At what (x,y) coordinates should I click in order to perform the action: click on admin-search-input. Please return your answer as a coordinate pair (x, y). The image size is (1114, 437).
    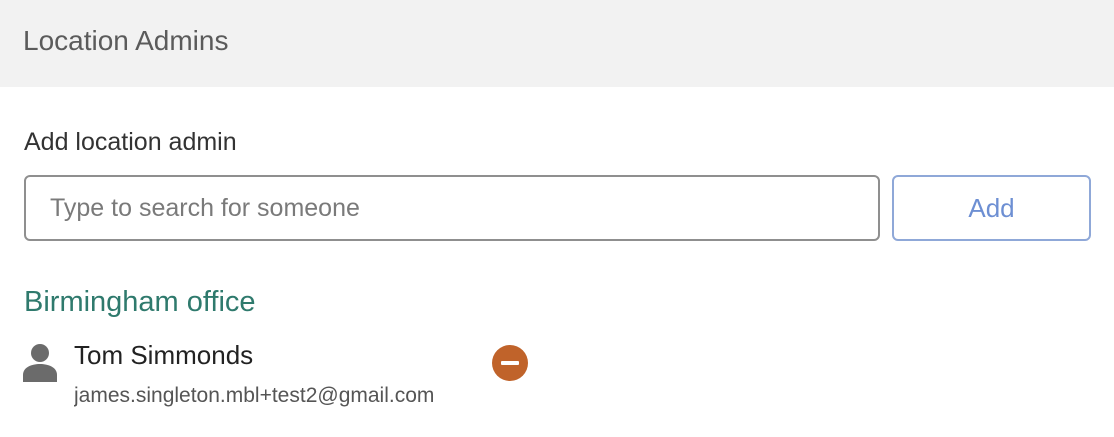
    Looking at the image, I should click on (452, 208).